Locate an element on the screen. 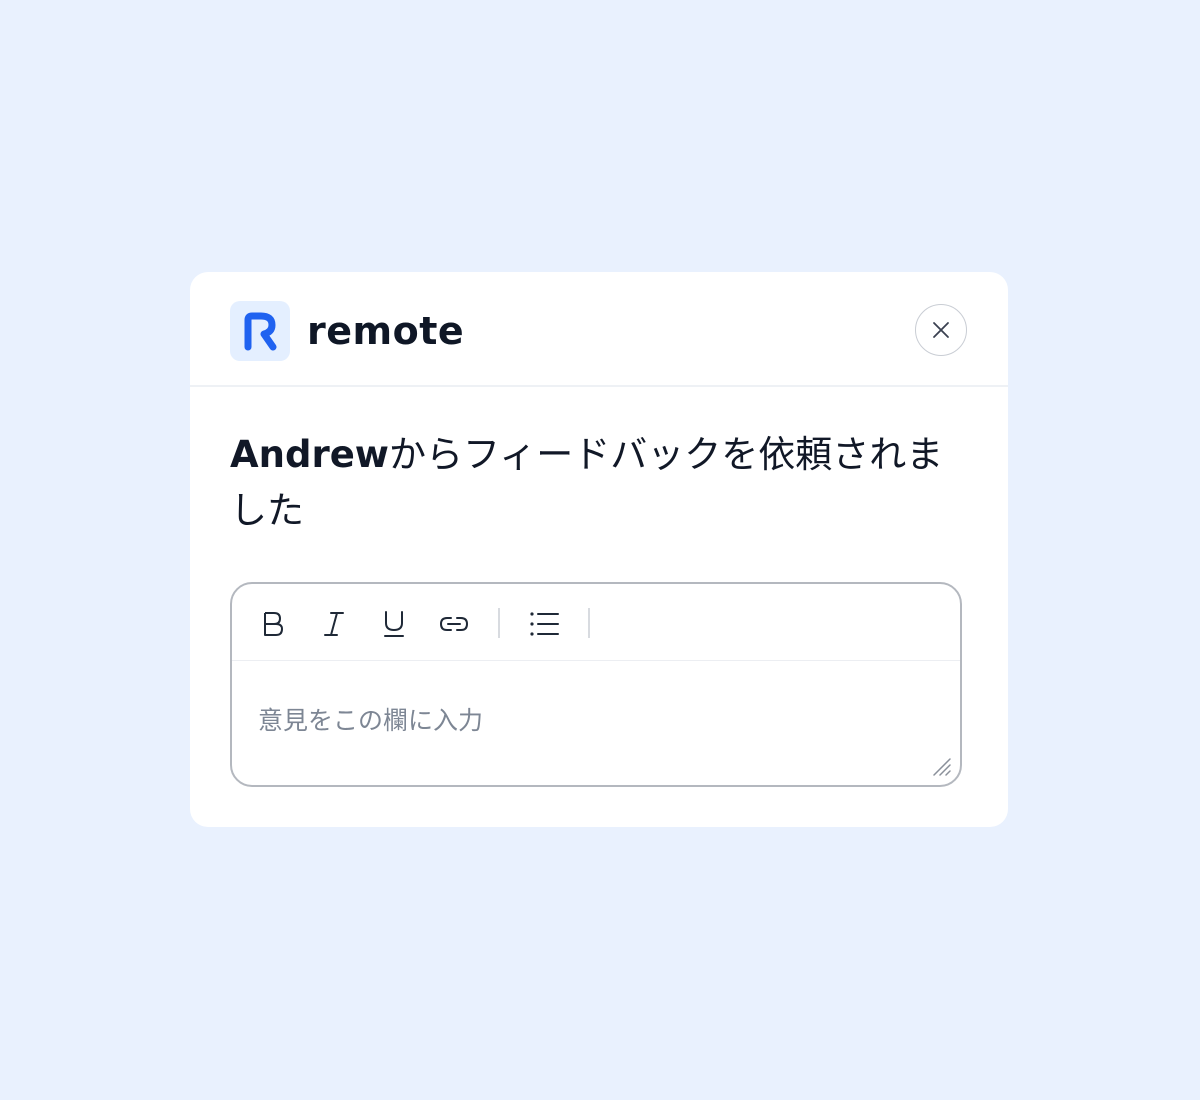 This screenshot has width=1200, height=1100. feedback-textarea is located at coordinates (596, 723).